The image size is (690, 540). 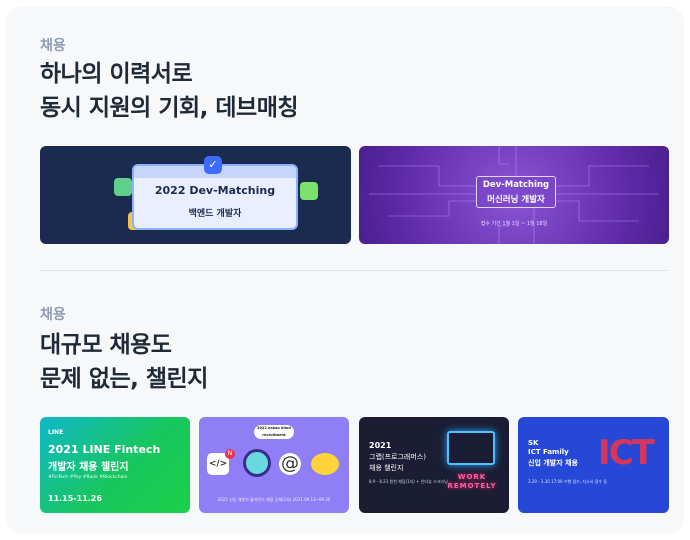 What do you see at coordinates (124, 362) in the screenshot?
I see `section-headline: 대규모 채용도 문제 없는, 챌린지` at bounding box center [124, 362].